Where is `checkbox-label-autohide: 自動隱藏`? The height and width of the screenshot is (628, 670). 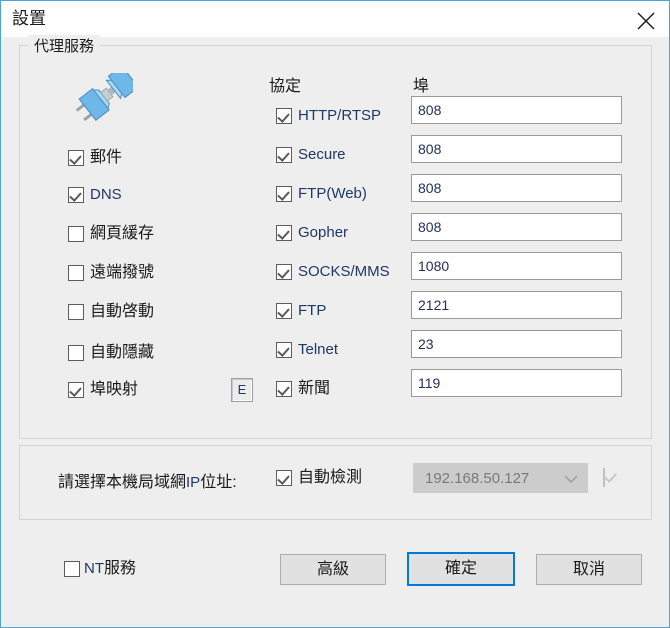
checkbox-label-autohide: 自動隱藏 is located at coordinates (122, 352).